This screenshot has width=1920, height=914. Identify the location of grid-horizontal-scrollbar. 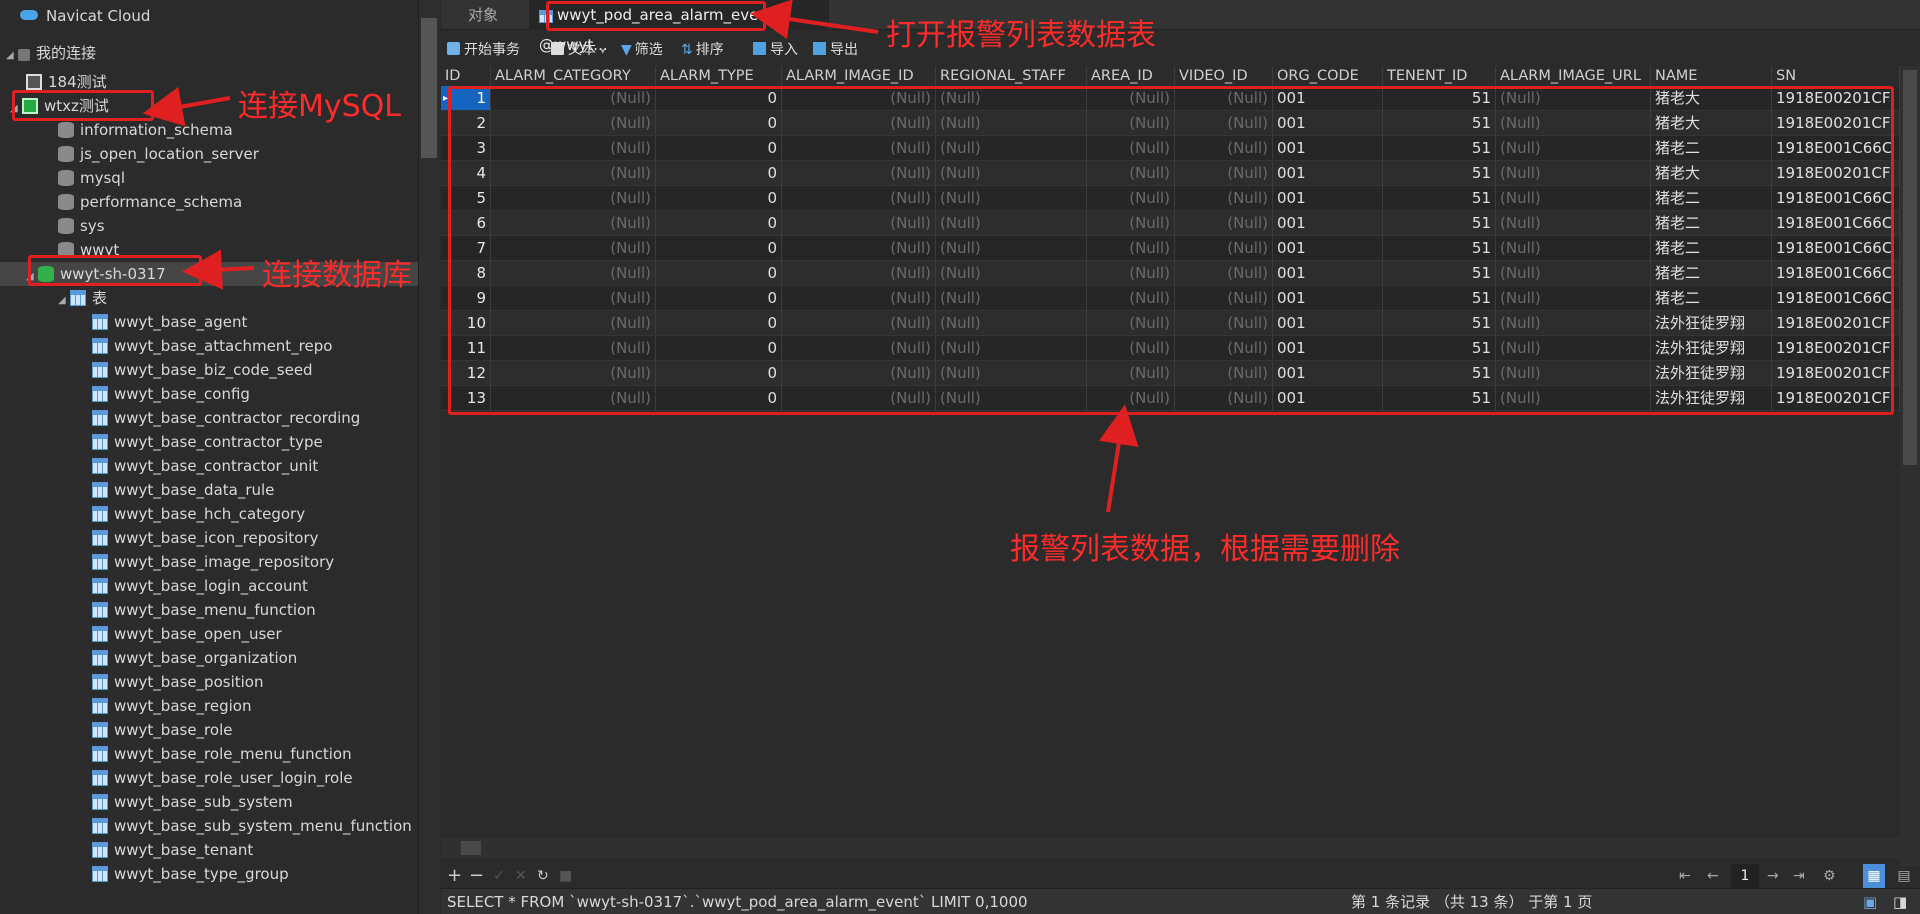
(1170, 848).